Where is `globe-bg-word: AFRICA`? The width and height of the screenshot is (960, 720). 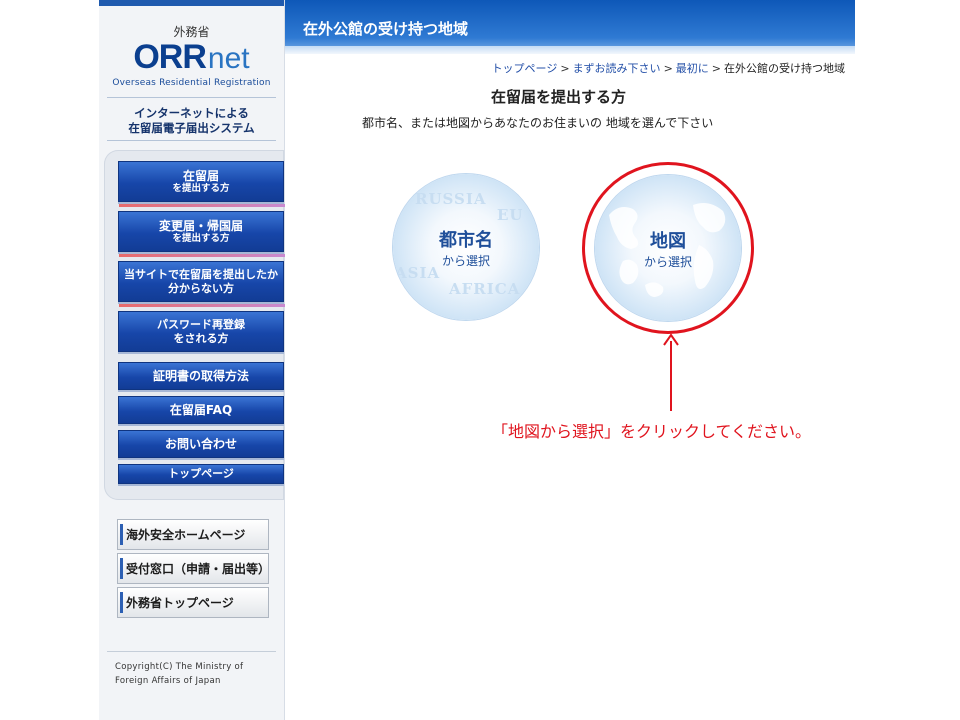
globe-bg-word: AFRICA is located at coordinates (485, 289).